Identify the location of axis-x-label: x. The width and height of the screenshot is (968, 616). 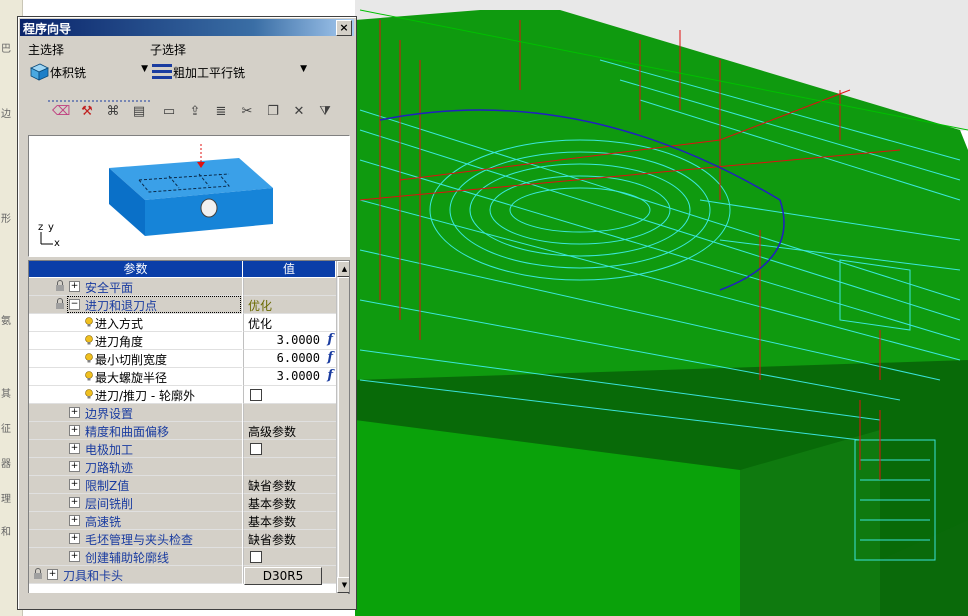
(57, 243).